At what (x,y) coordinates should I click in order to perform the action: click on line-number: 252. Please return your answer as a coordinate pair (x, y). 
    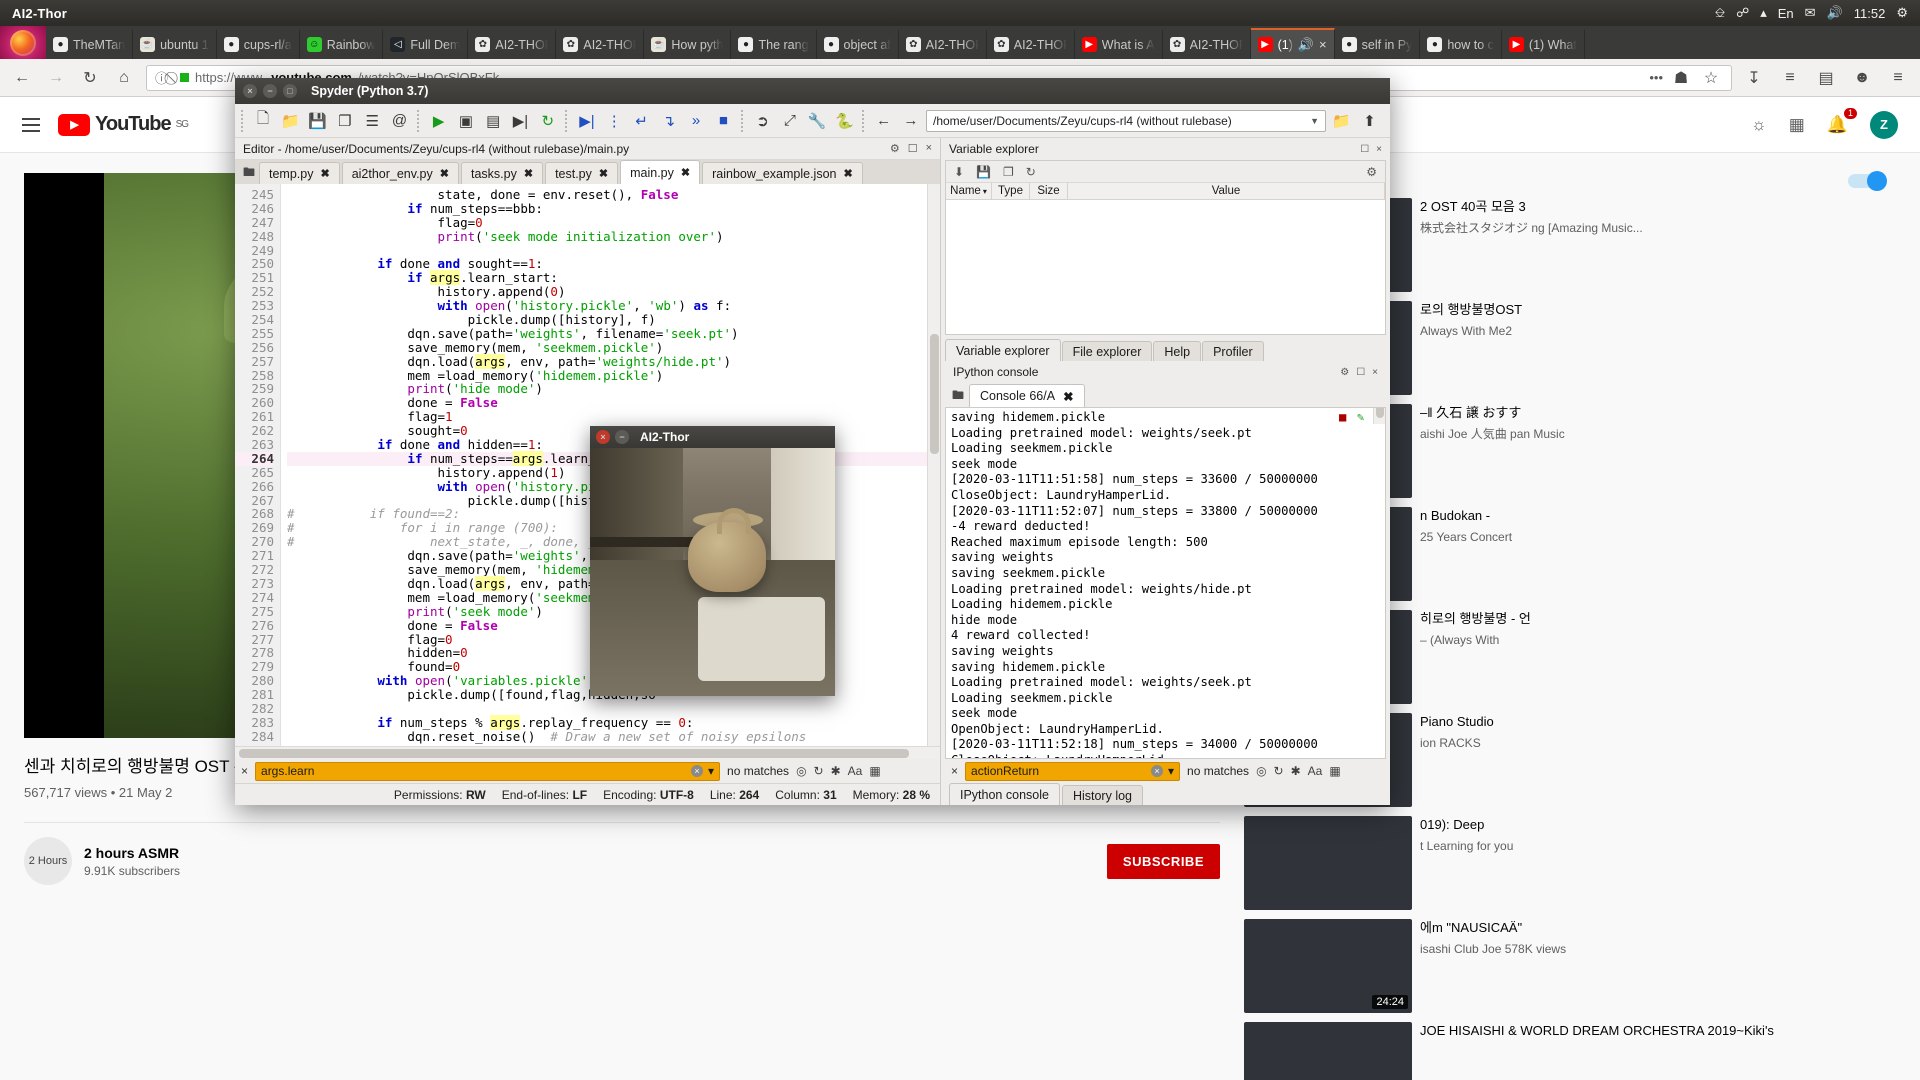
    Looking at the image, I should click on (254, 292).